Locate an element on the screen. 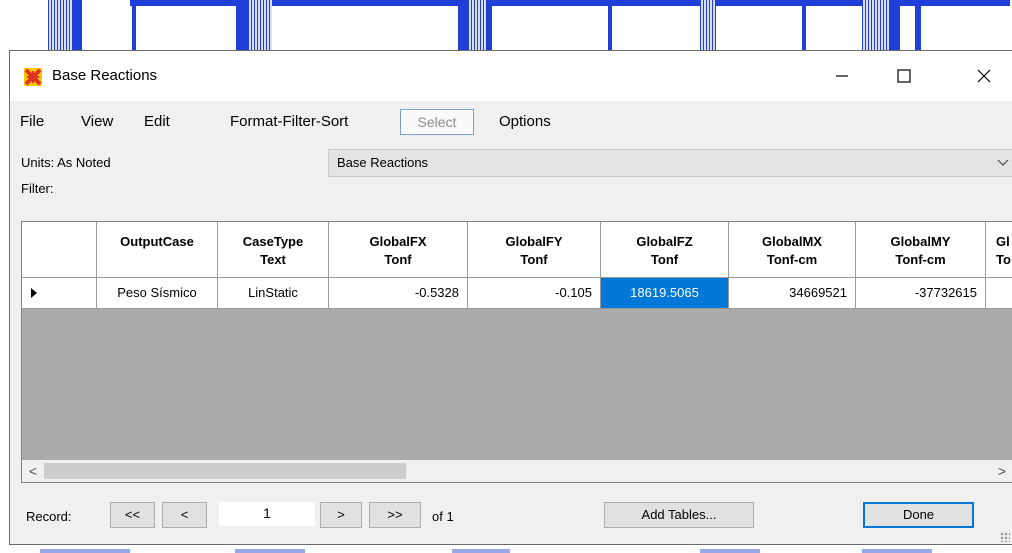 This screenshot has height=553, width=1012. minimize-icon is located at coordinates (842, 76).